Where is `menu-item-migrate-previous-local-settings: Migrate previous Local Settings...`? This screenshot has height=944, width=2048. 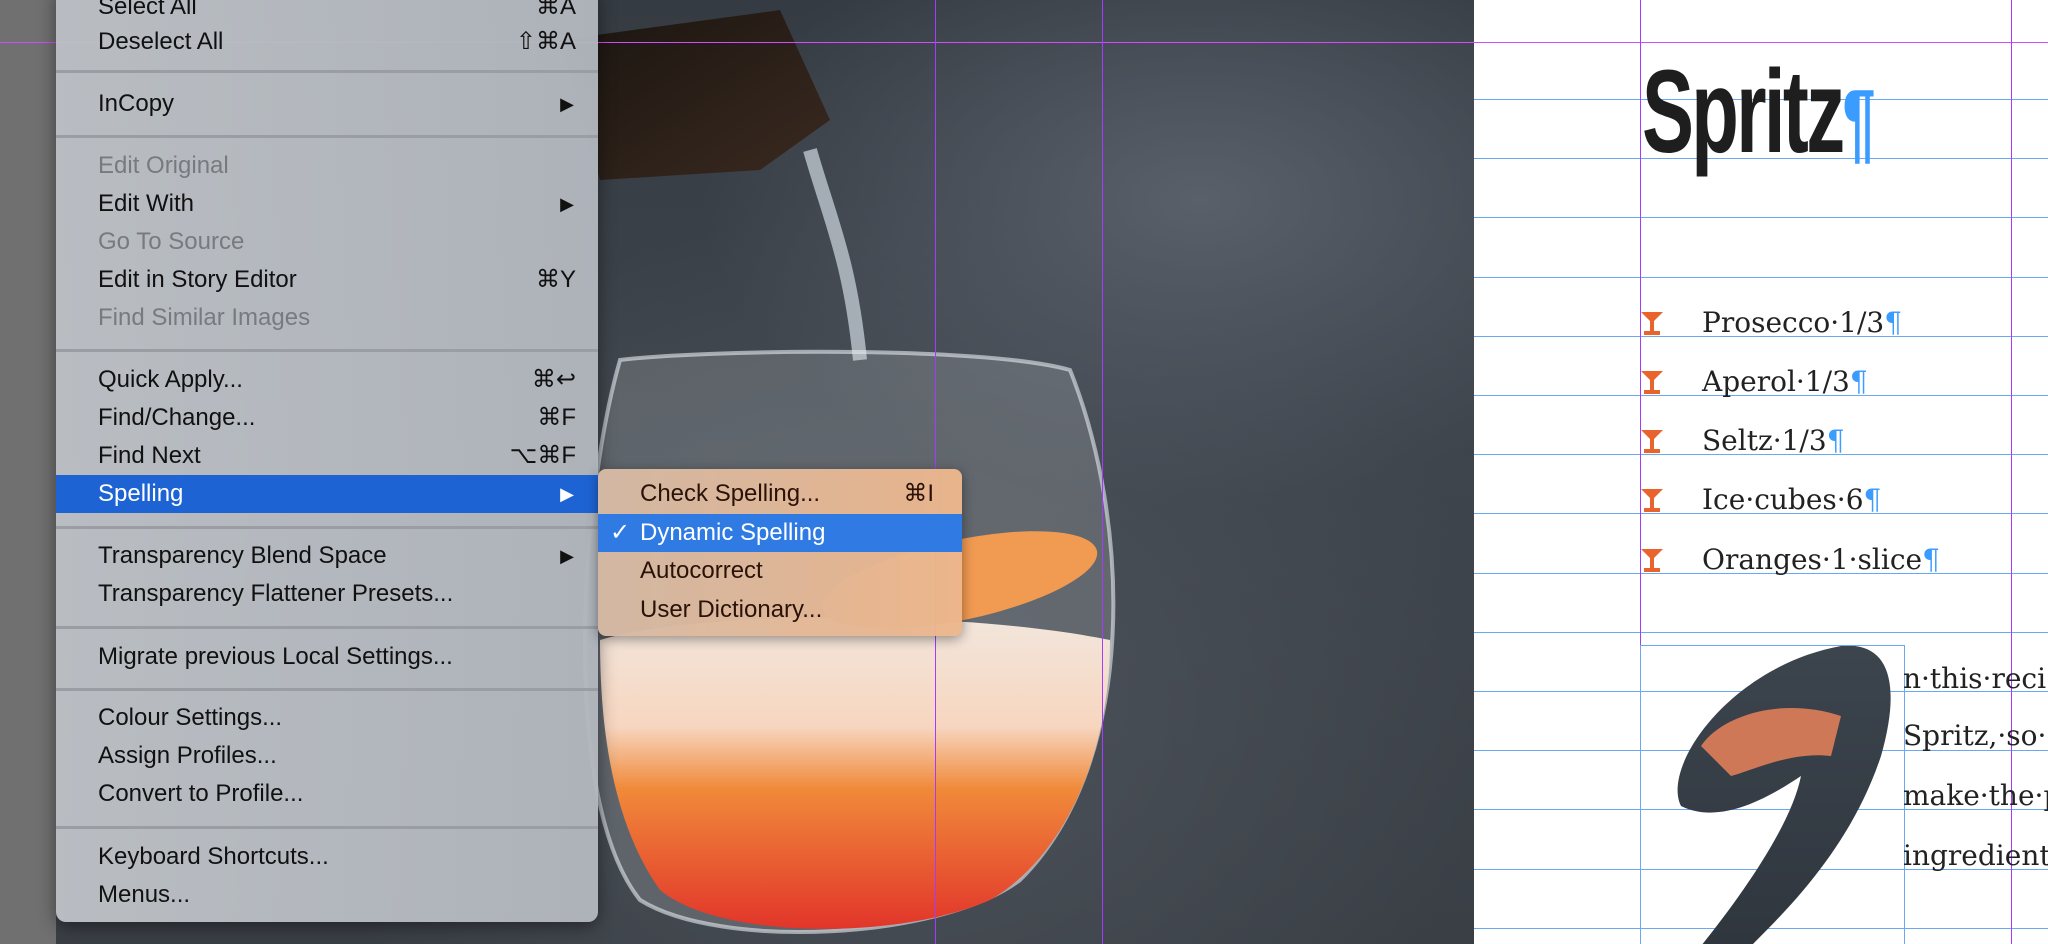 menu-item-migrate-previous-local-settings: Migrate previous Local Settings... is located at coordinates (327, 657).